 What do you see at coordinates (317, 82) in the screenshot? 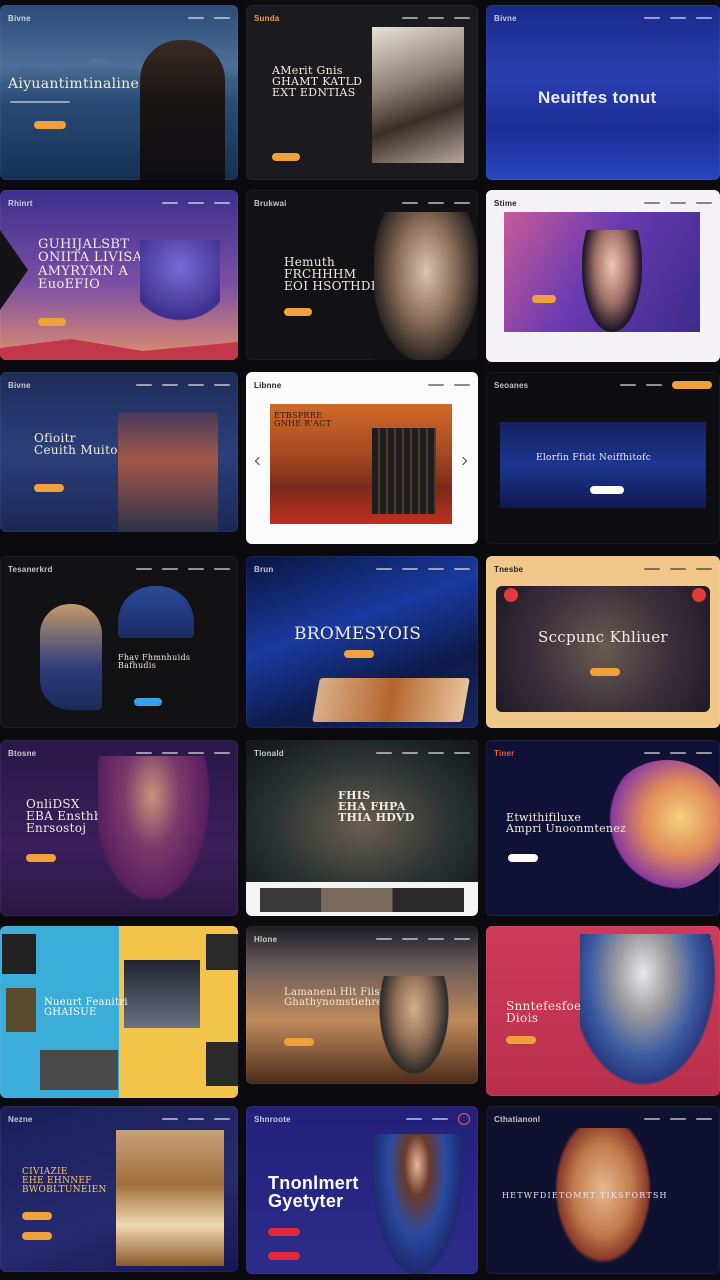
I see `hero-headline: AMerit Gnis GHAMT KATLD EXT EDNTIAS` at bounding box center [317, 82].